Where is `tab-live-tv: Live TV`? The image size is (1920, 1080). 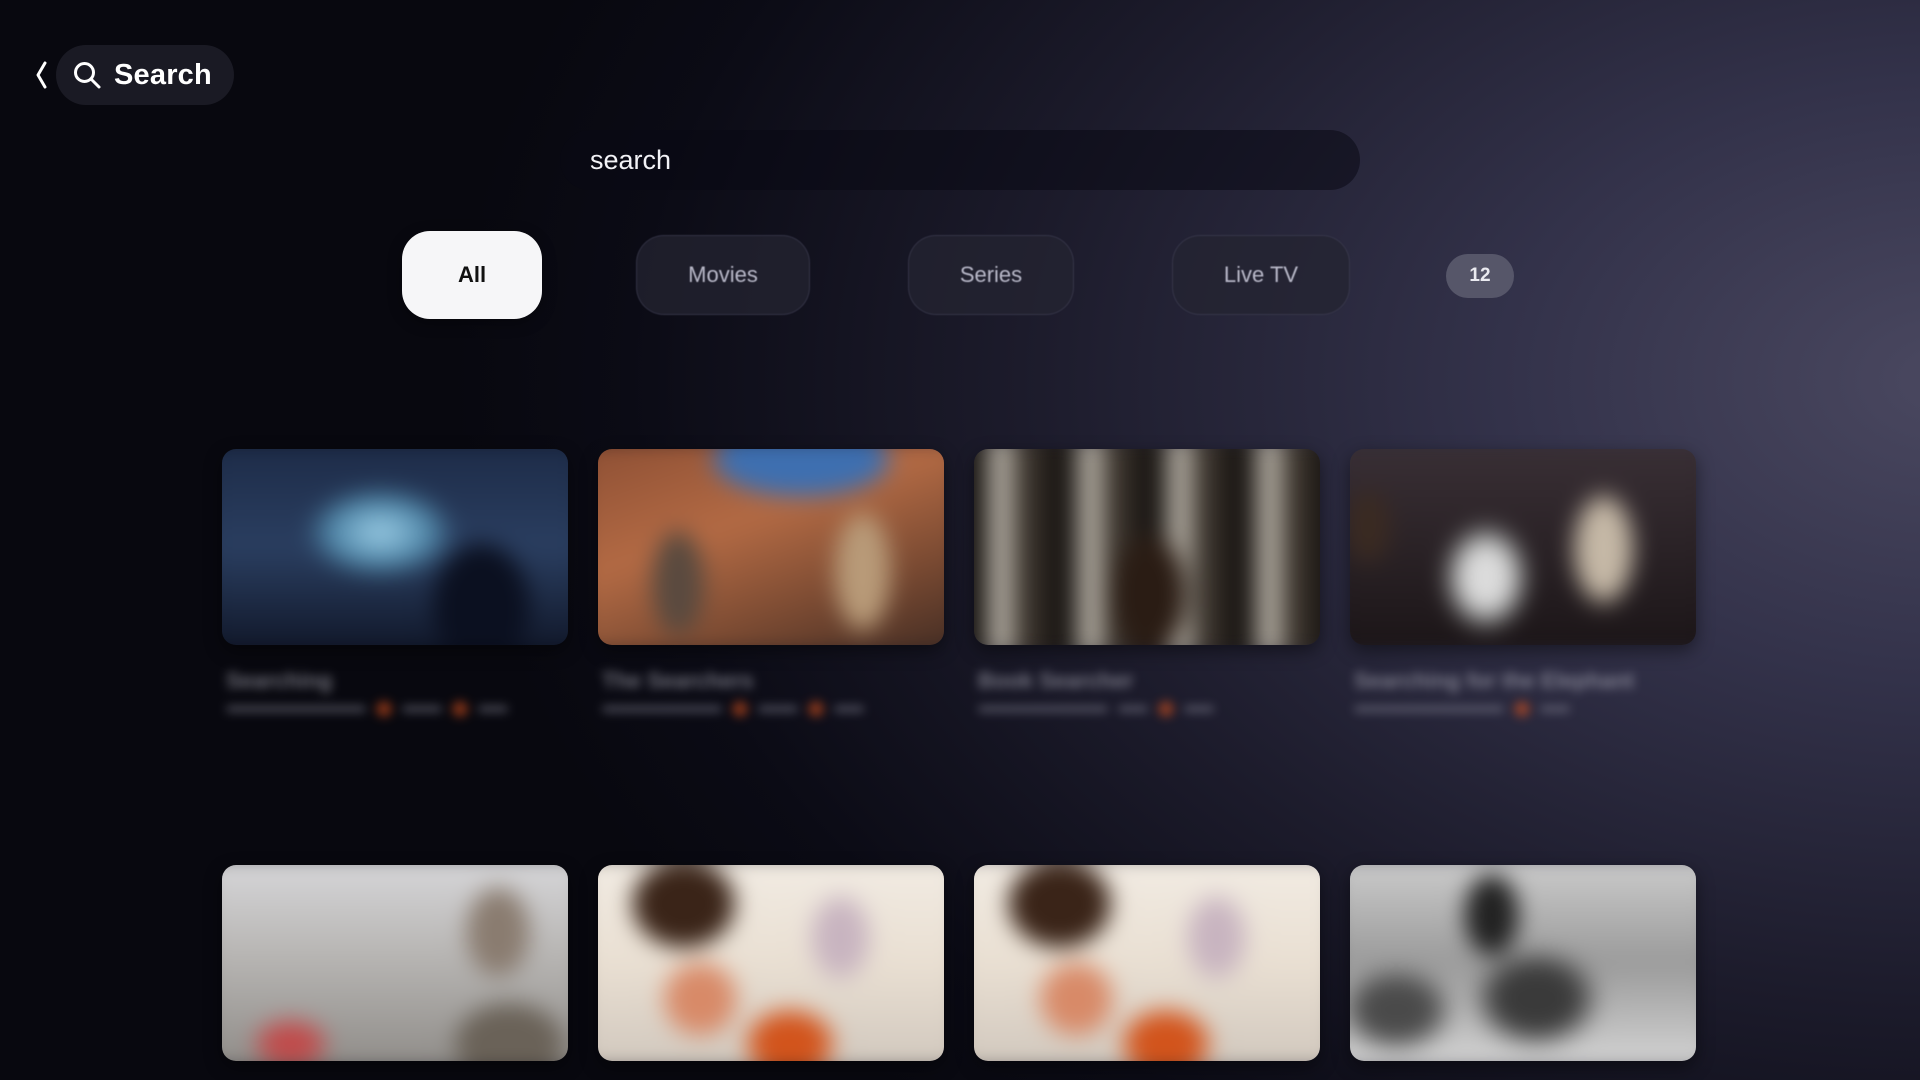
tab-live-tv: Live TV is located at coordinates (1261, 275).